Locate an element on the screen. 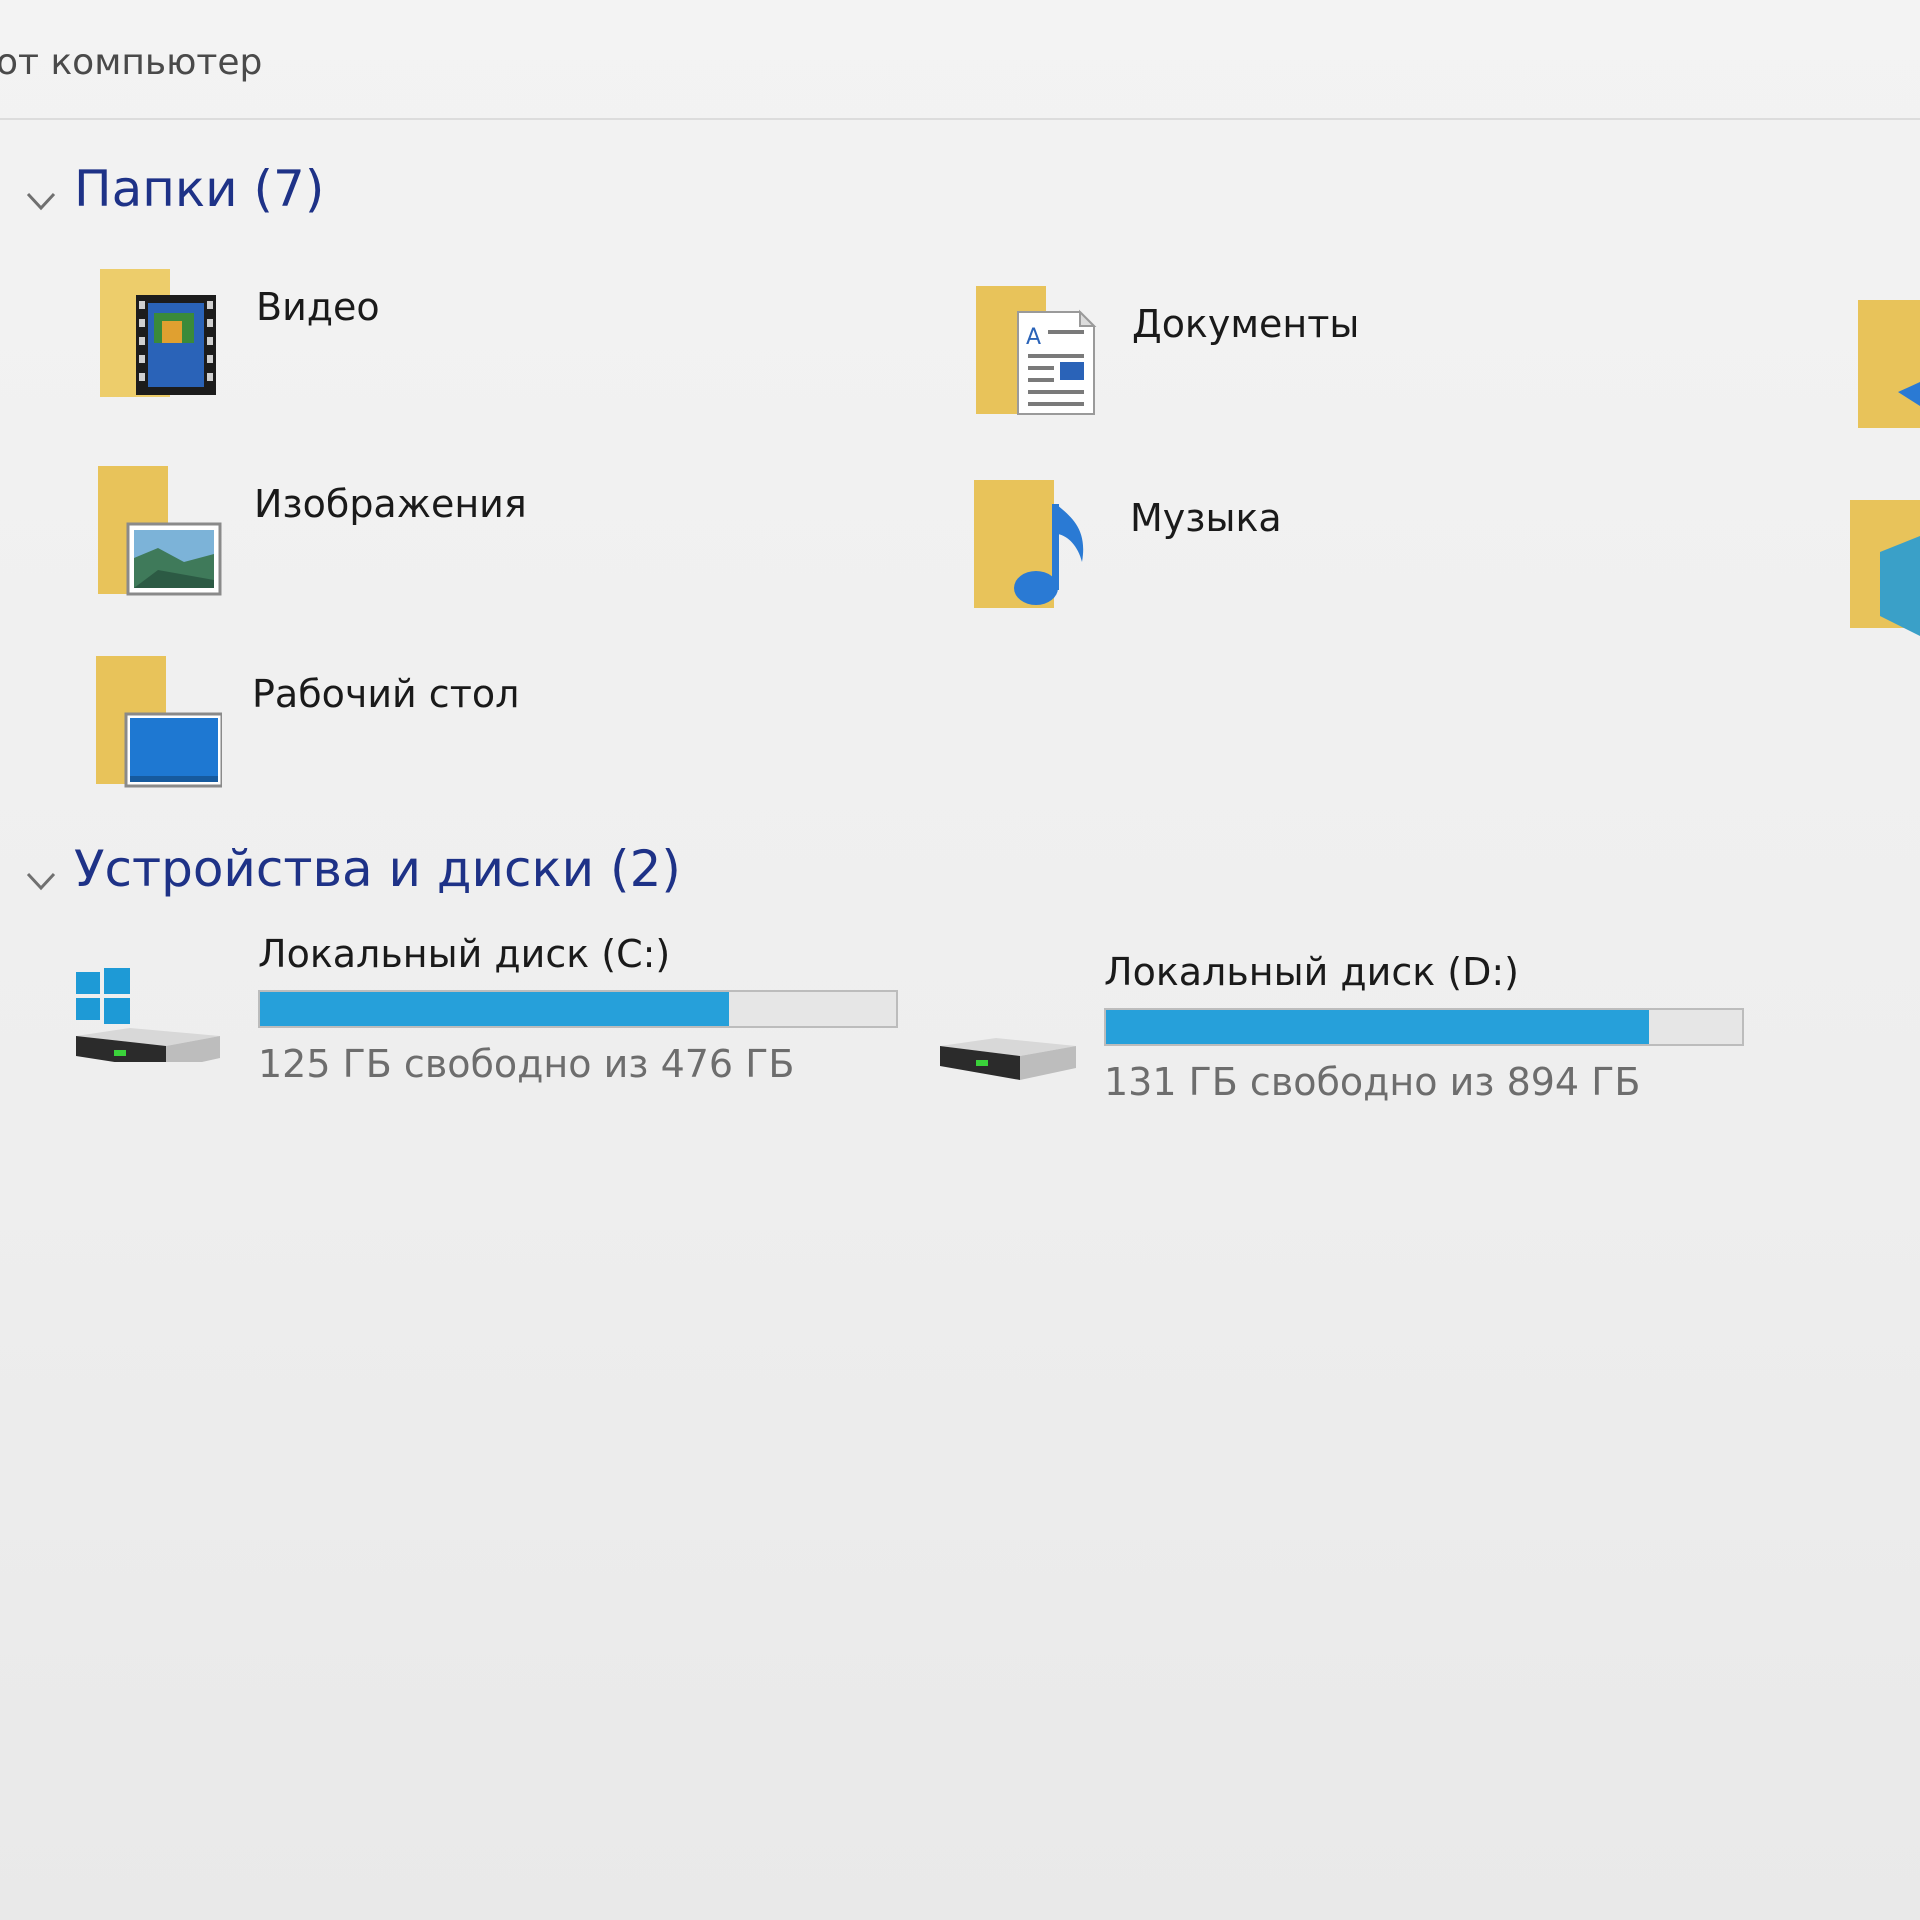 This screenshot has width=1920, height=1920. folder-tile-music: Музыка is located at coordinates (1126, 546).